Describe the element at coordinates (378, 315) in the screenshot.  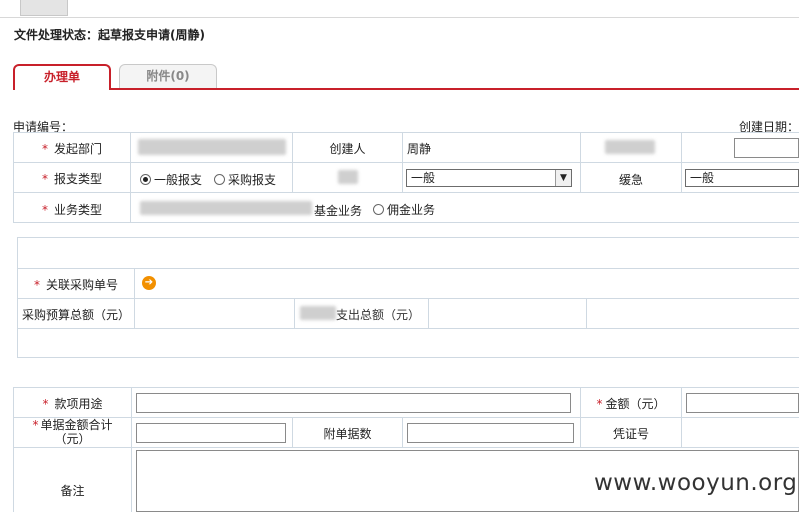
I see `expense-total-label: 支出总额（元）` at that location.